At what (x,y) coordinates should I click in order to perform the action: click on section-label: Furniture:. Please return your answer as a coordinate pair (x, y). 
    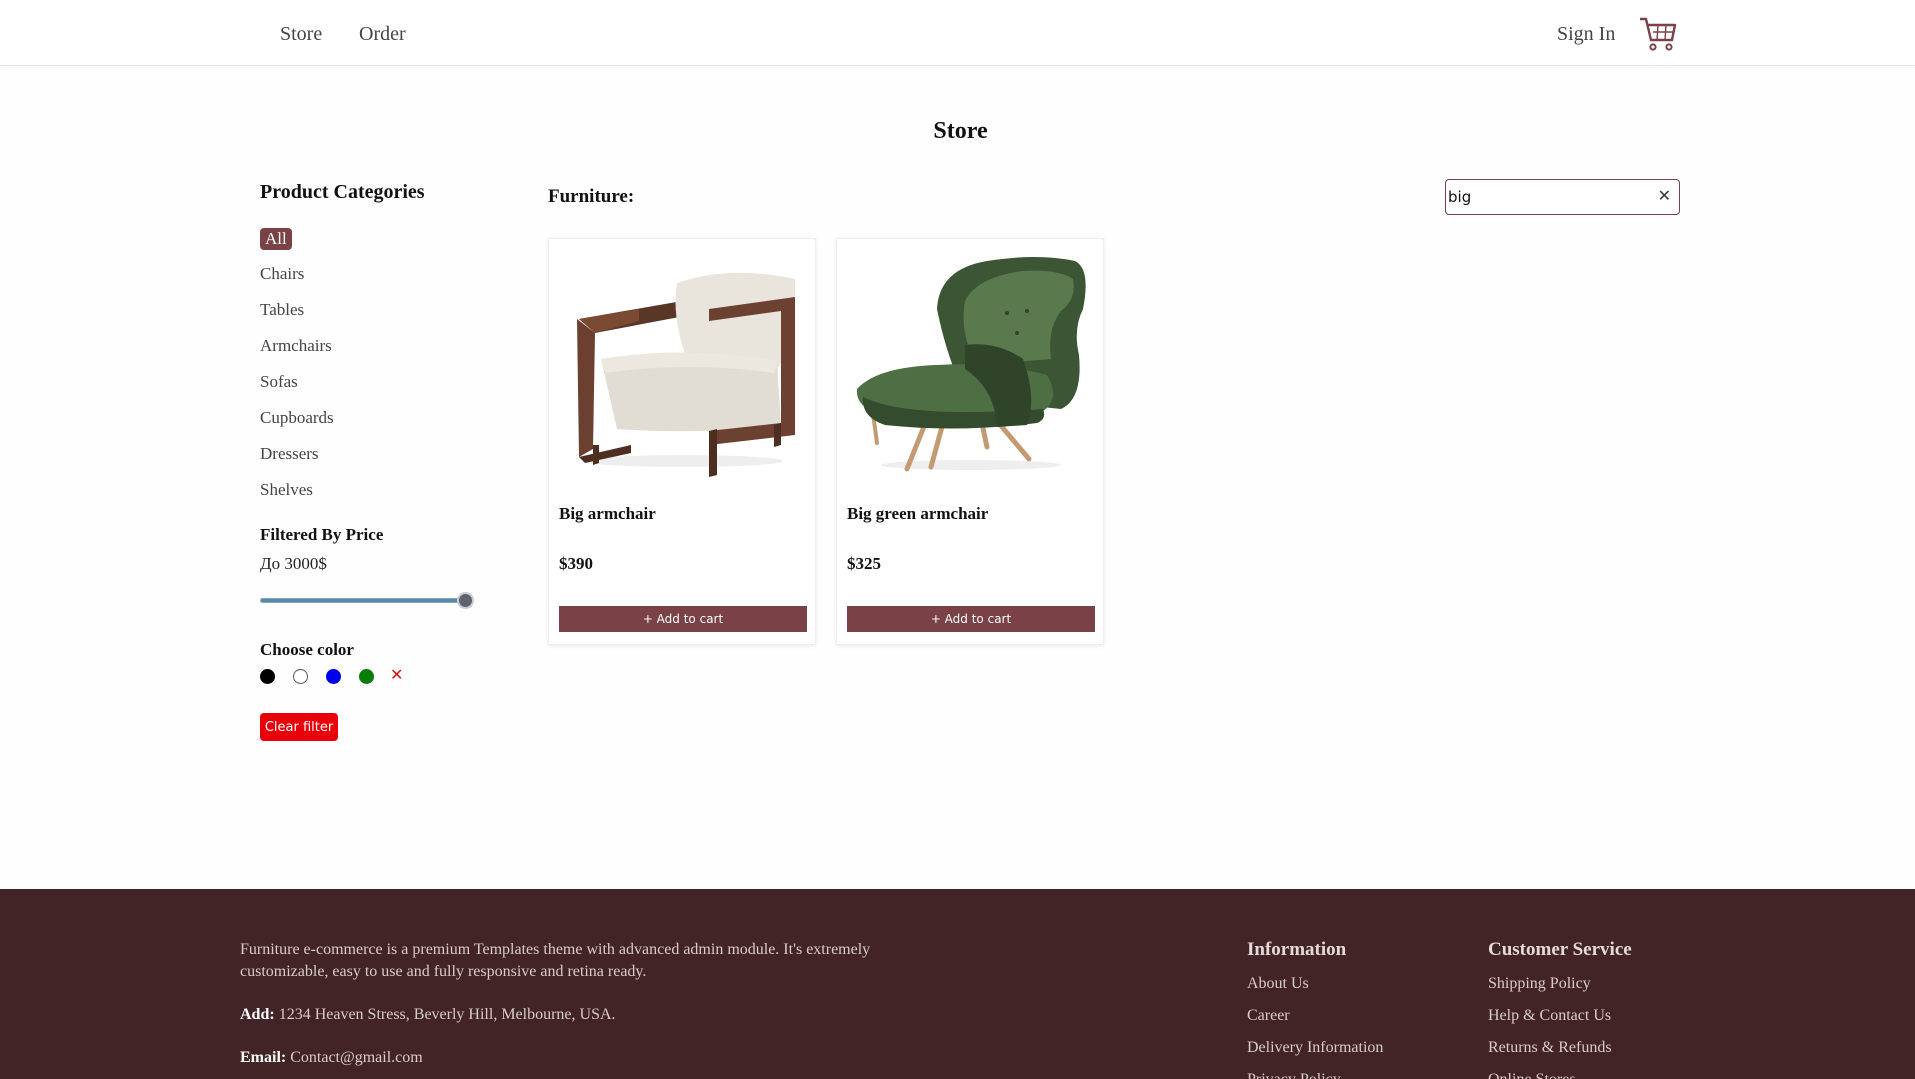
    Looking at the image, I should click on (591, 196).